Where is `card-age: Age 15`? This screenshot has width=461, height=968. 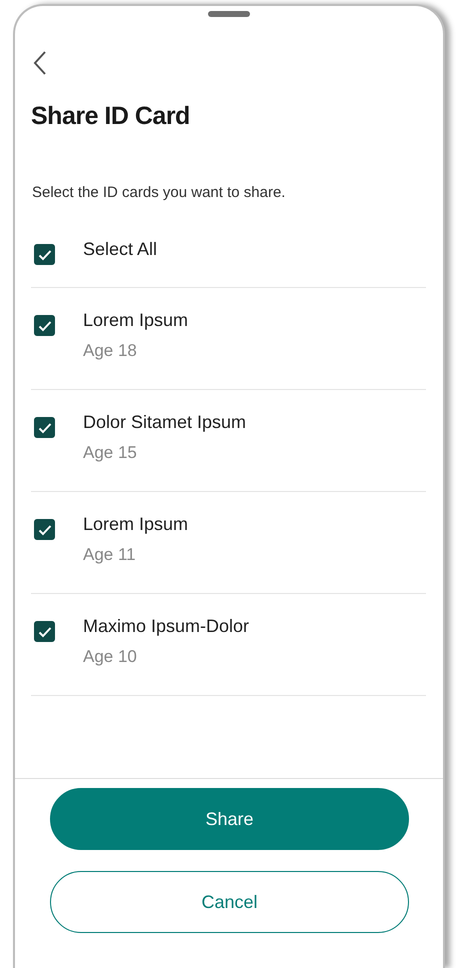 card-age: Age 15 is located at coordinates (110, 453).